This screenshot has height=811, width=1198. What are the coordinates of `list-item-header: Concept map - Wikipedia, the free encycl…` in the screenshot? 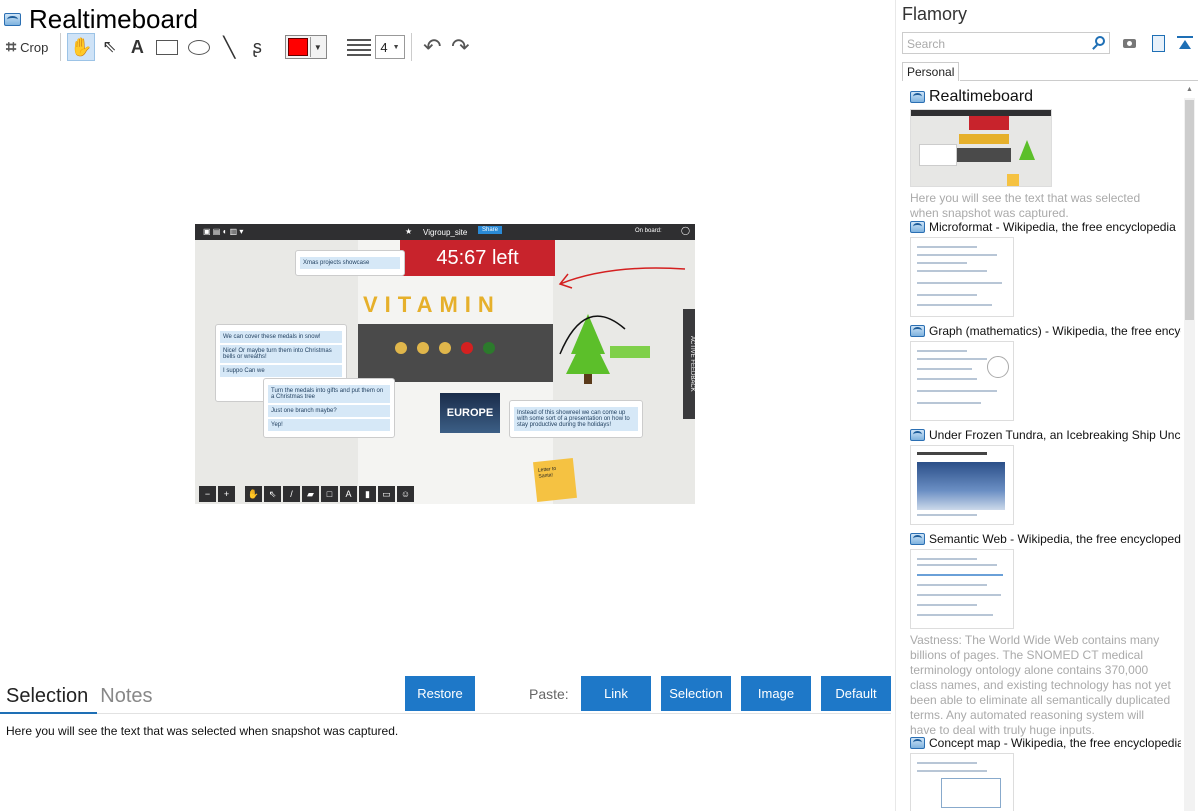 It's located at (1045, 743).